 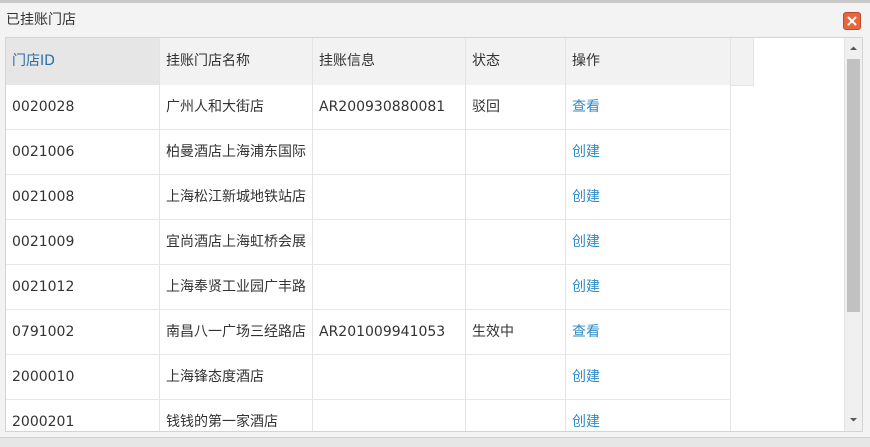 What do you see at coordinates (83, 197) in the screenshot?
I see `store-id-cell: 0021008` at bounding box center [83, 197].